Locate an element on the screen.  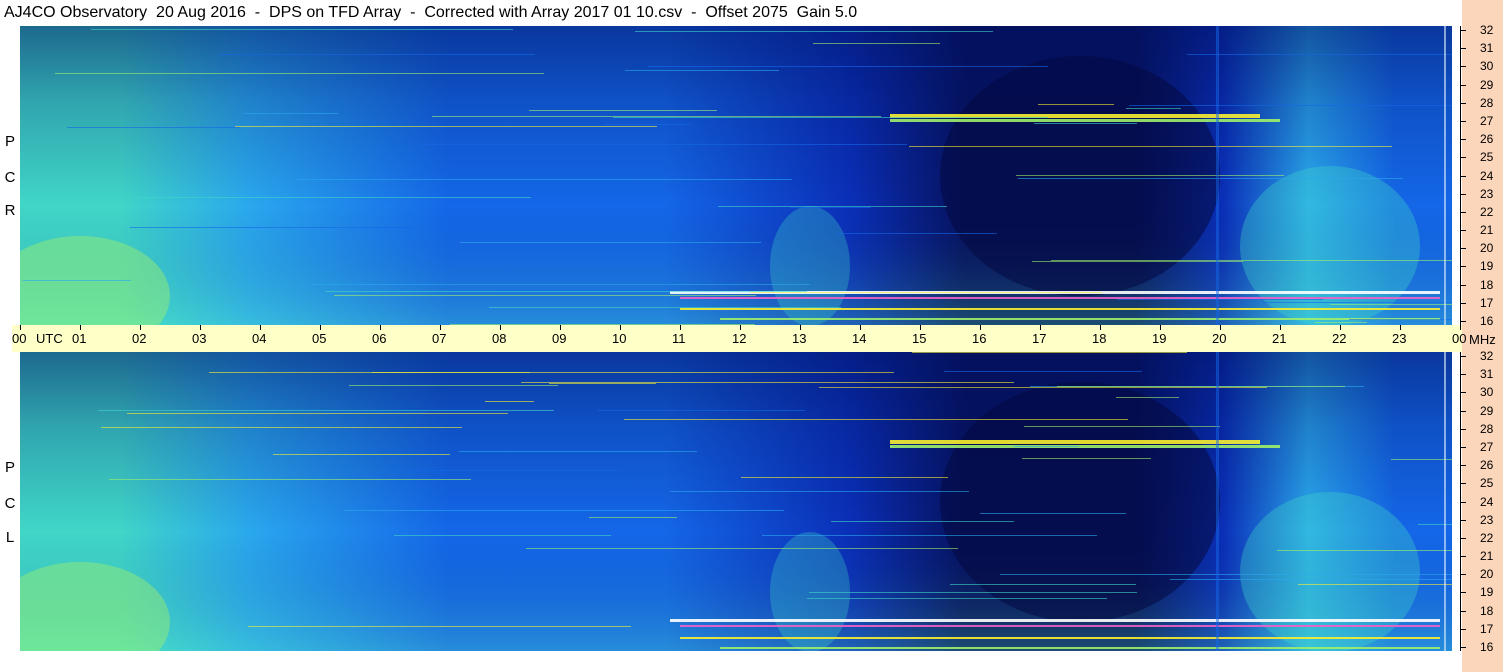
time-tick-label: 11 is located at coordinates (679, 338).